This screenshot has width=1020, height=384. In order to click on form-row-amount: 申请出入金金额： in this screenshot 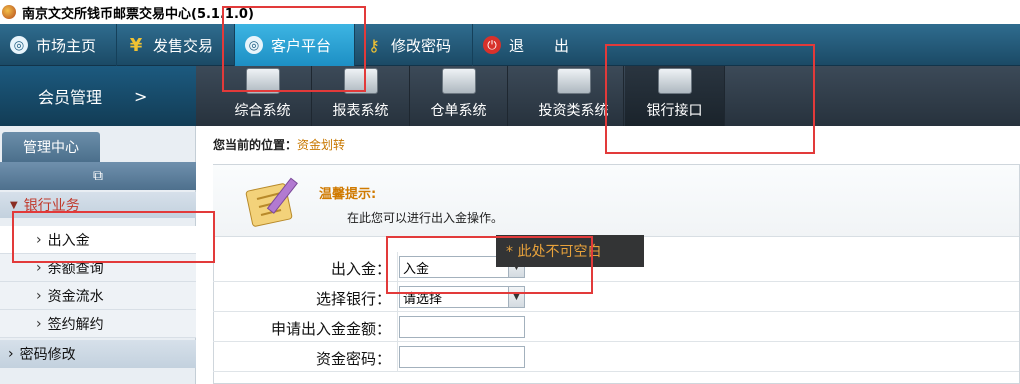, I will do `click(616, 327)`.